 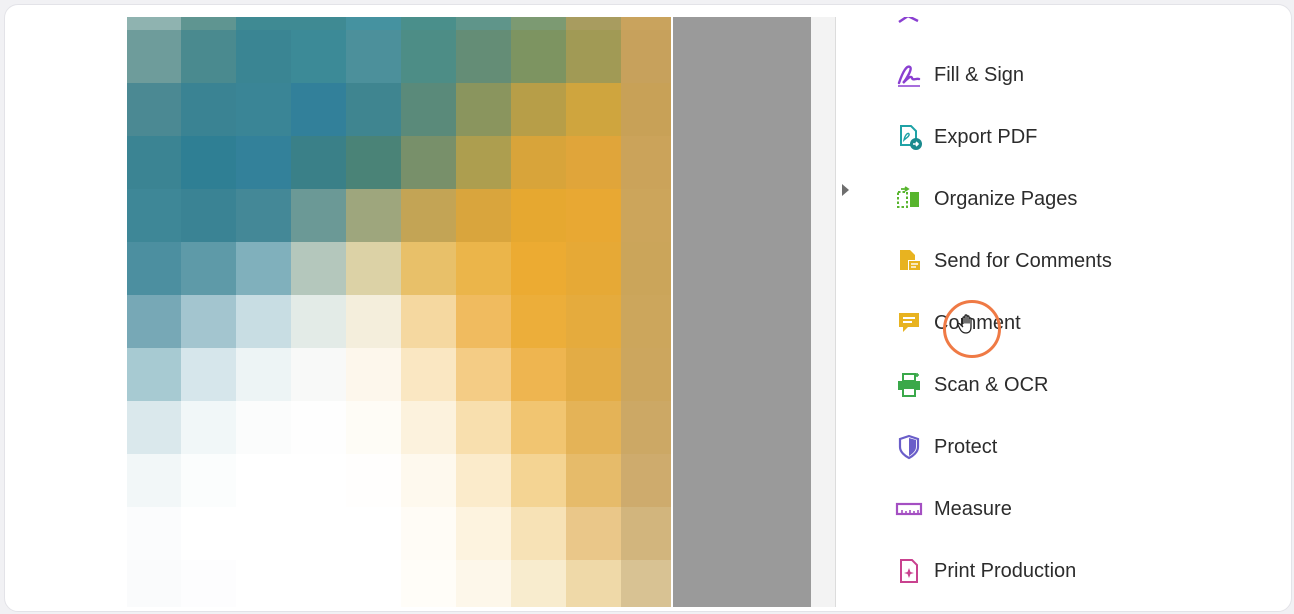 I want to click on tool-organize-pages: Organize Pages, so click(x=1015, y=199).